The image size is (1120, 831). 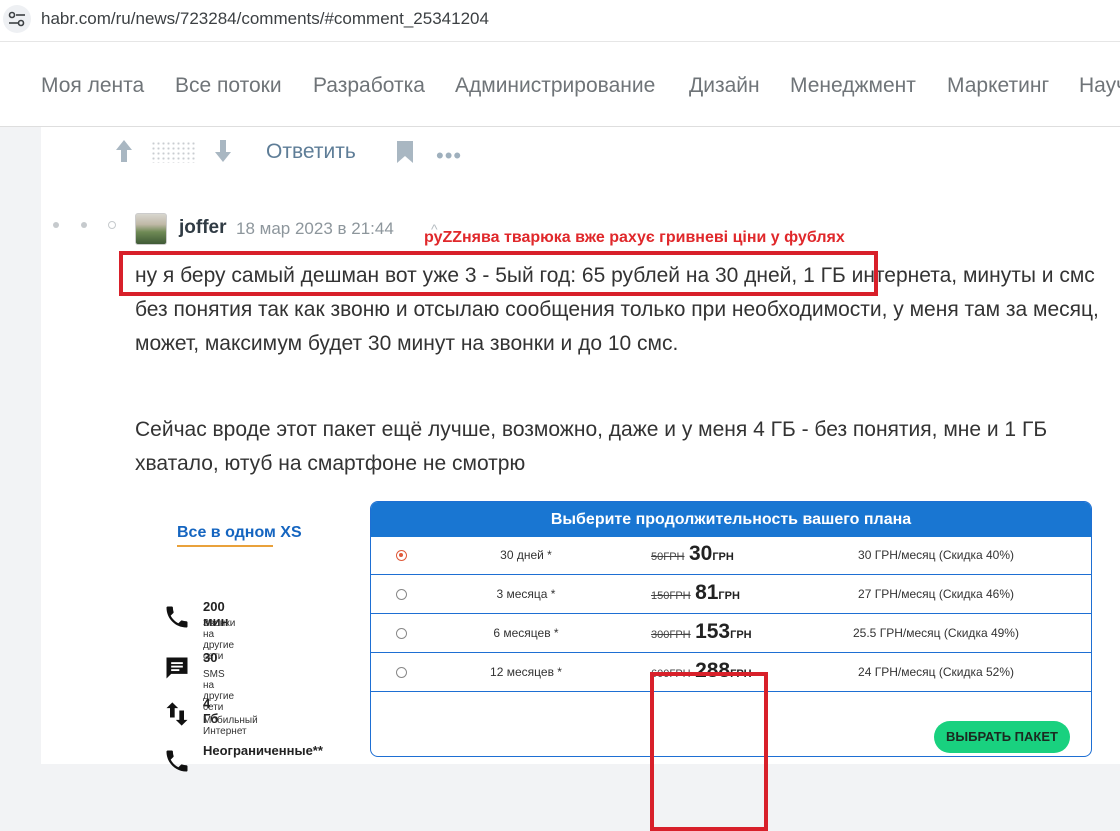 What do you see at coordinates (223, 151) in the screenshot?
I see `downvote-arrow-icon` at bounding box center [223, 151].